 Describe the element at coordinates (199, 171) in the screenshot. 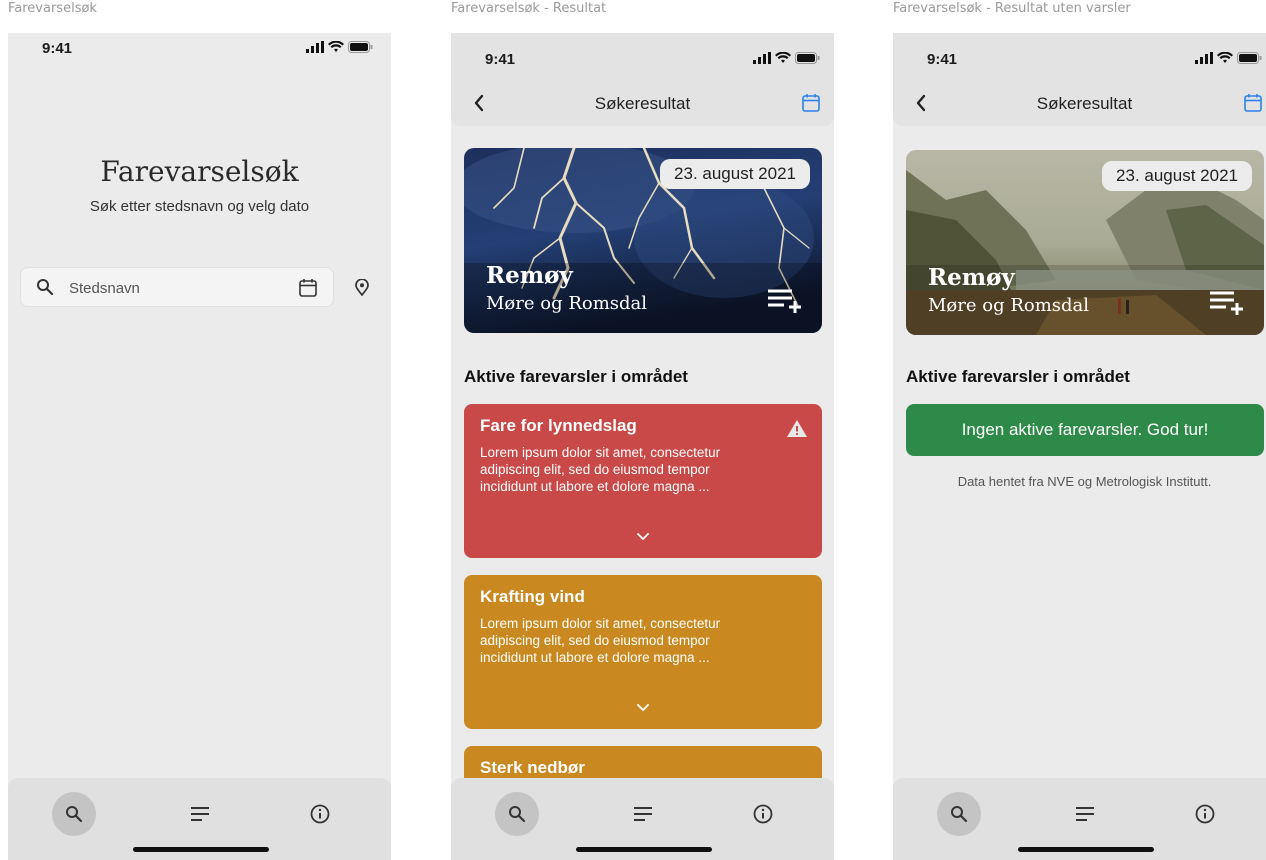

I see `page-title: Farevarselsøk` at that location.